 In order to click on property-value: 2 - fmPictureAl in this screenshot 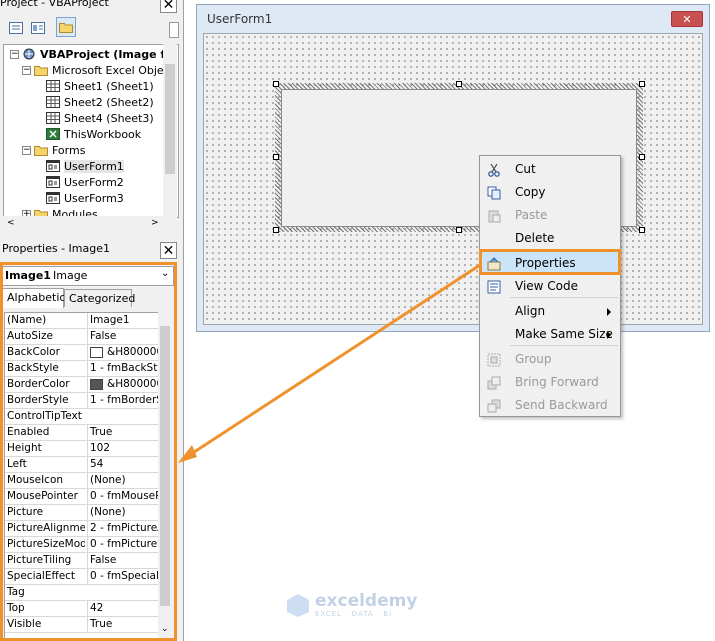, I will do `click(123, 528)`.